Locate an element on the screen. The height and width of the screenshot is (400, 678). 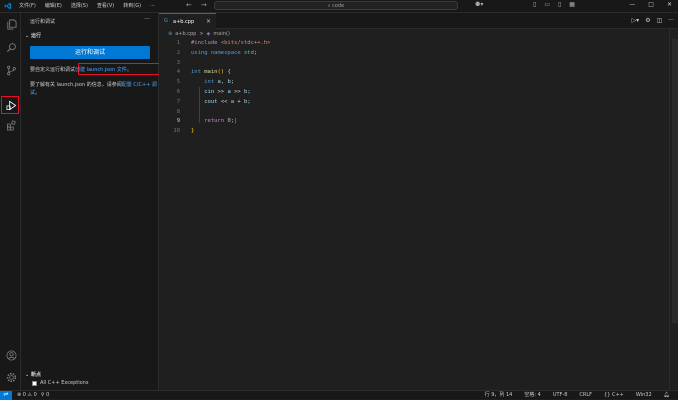
cursor-position: 行 9，列 14 is located at coordinates (499, 395).